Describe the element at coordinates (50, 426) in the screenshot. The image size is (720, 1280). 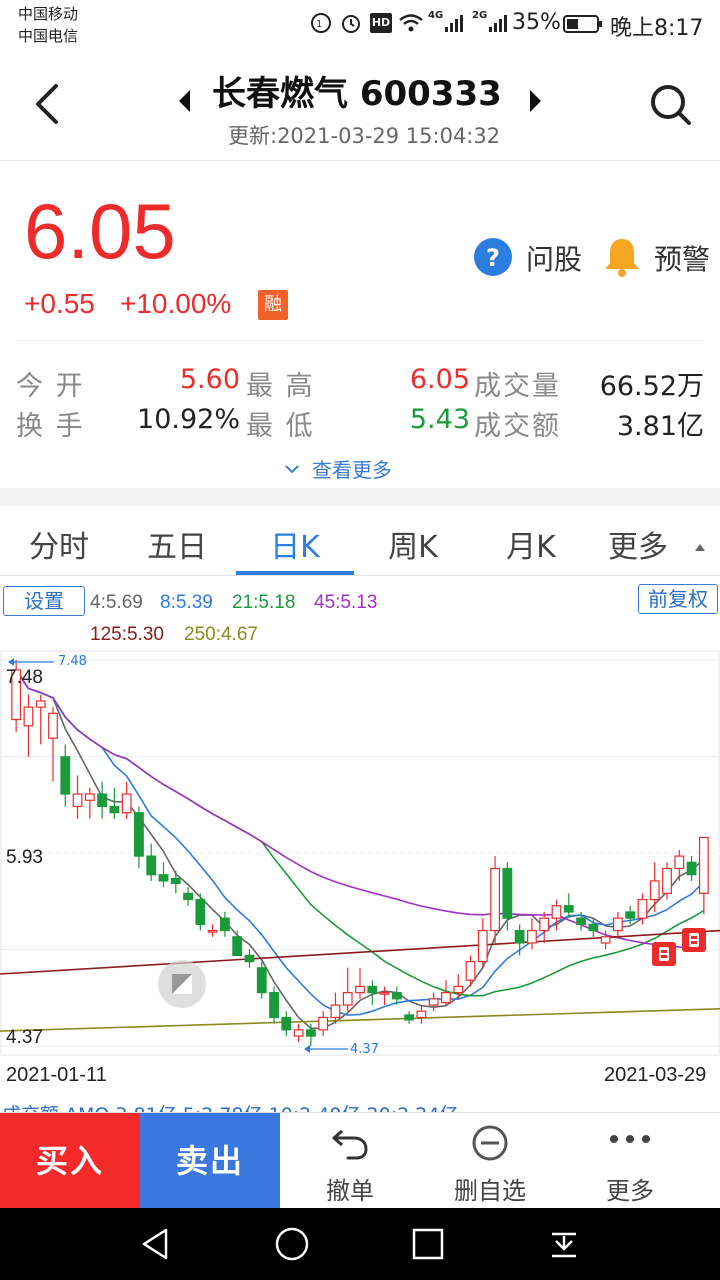
I see `stat-turnover-label: 换 手` at that location.